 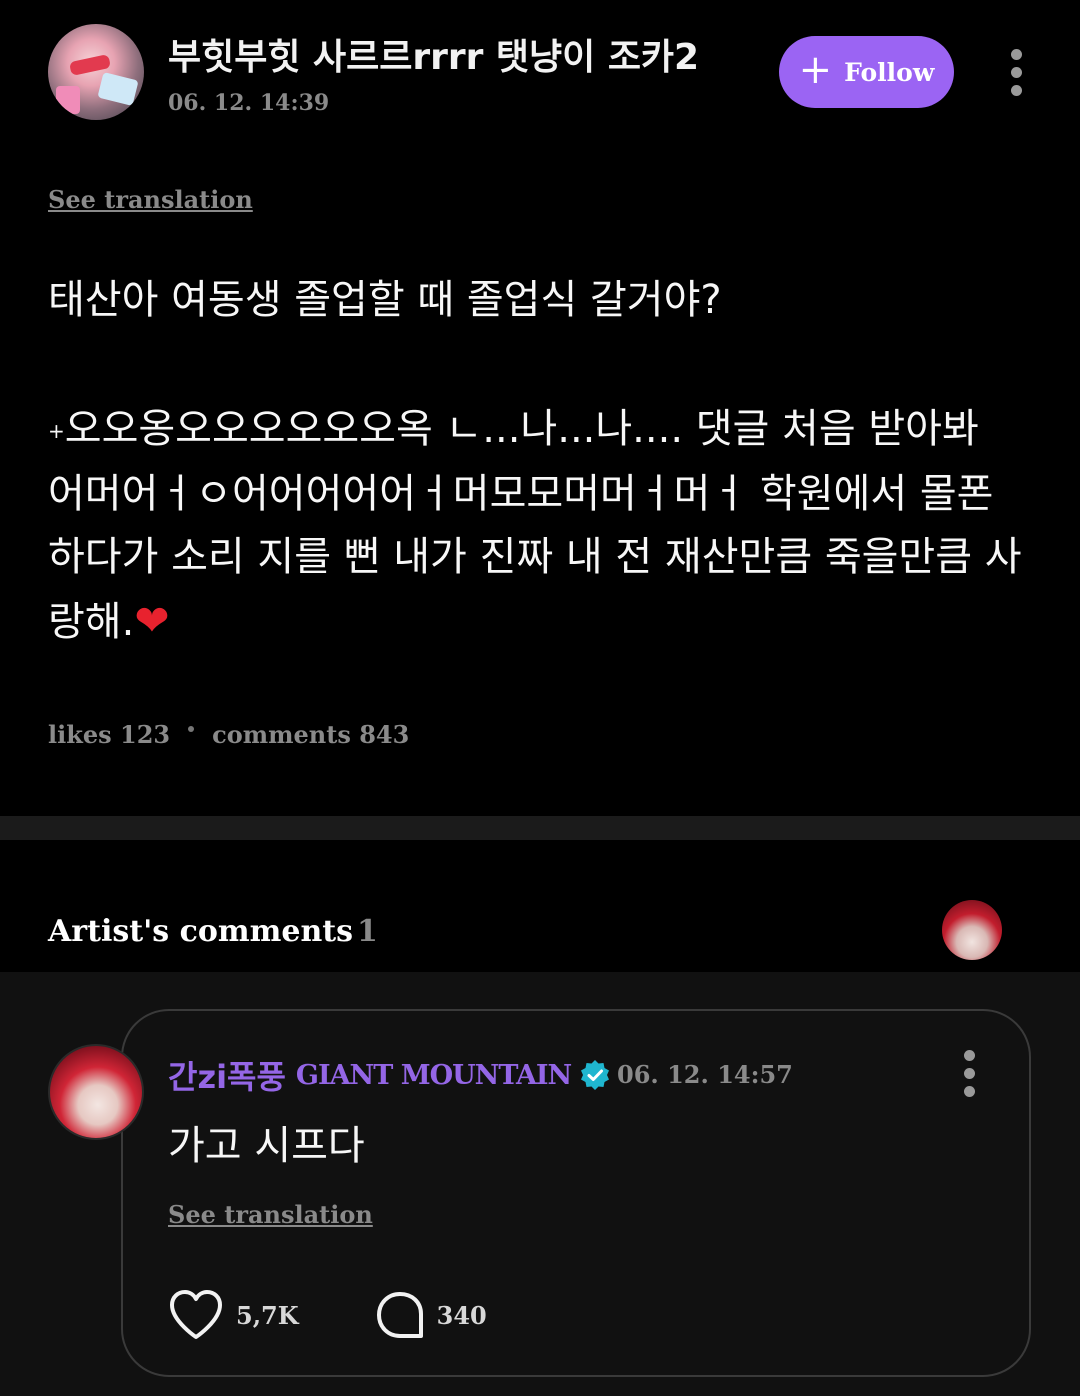 I want to click on separator-dot, so click(x=191, y=728).